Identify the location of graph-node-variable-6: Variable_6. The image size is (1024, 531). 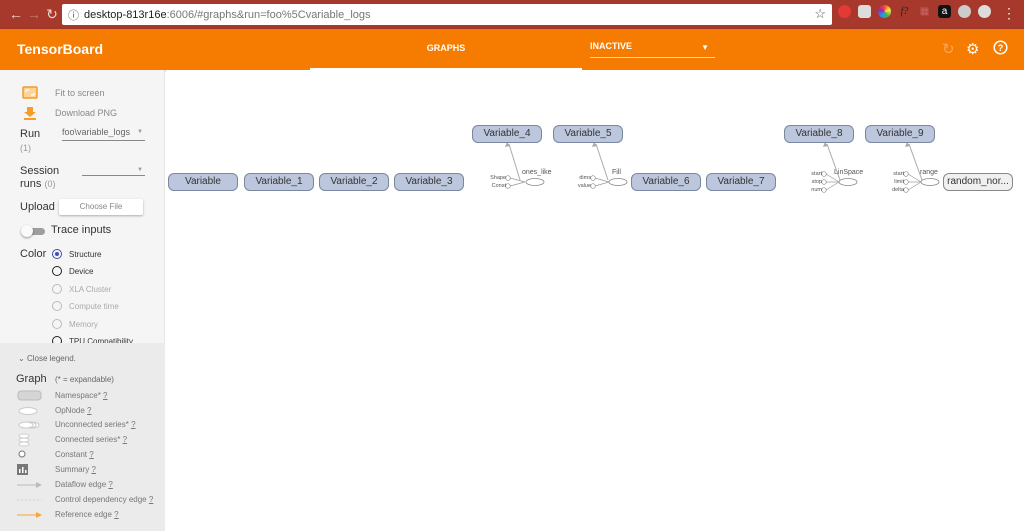
(666, 182).